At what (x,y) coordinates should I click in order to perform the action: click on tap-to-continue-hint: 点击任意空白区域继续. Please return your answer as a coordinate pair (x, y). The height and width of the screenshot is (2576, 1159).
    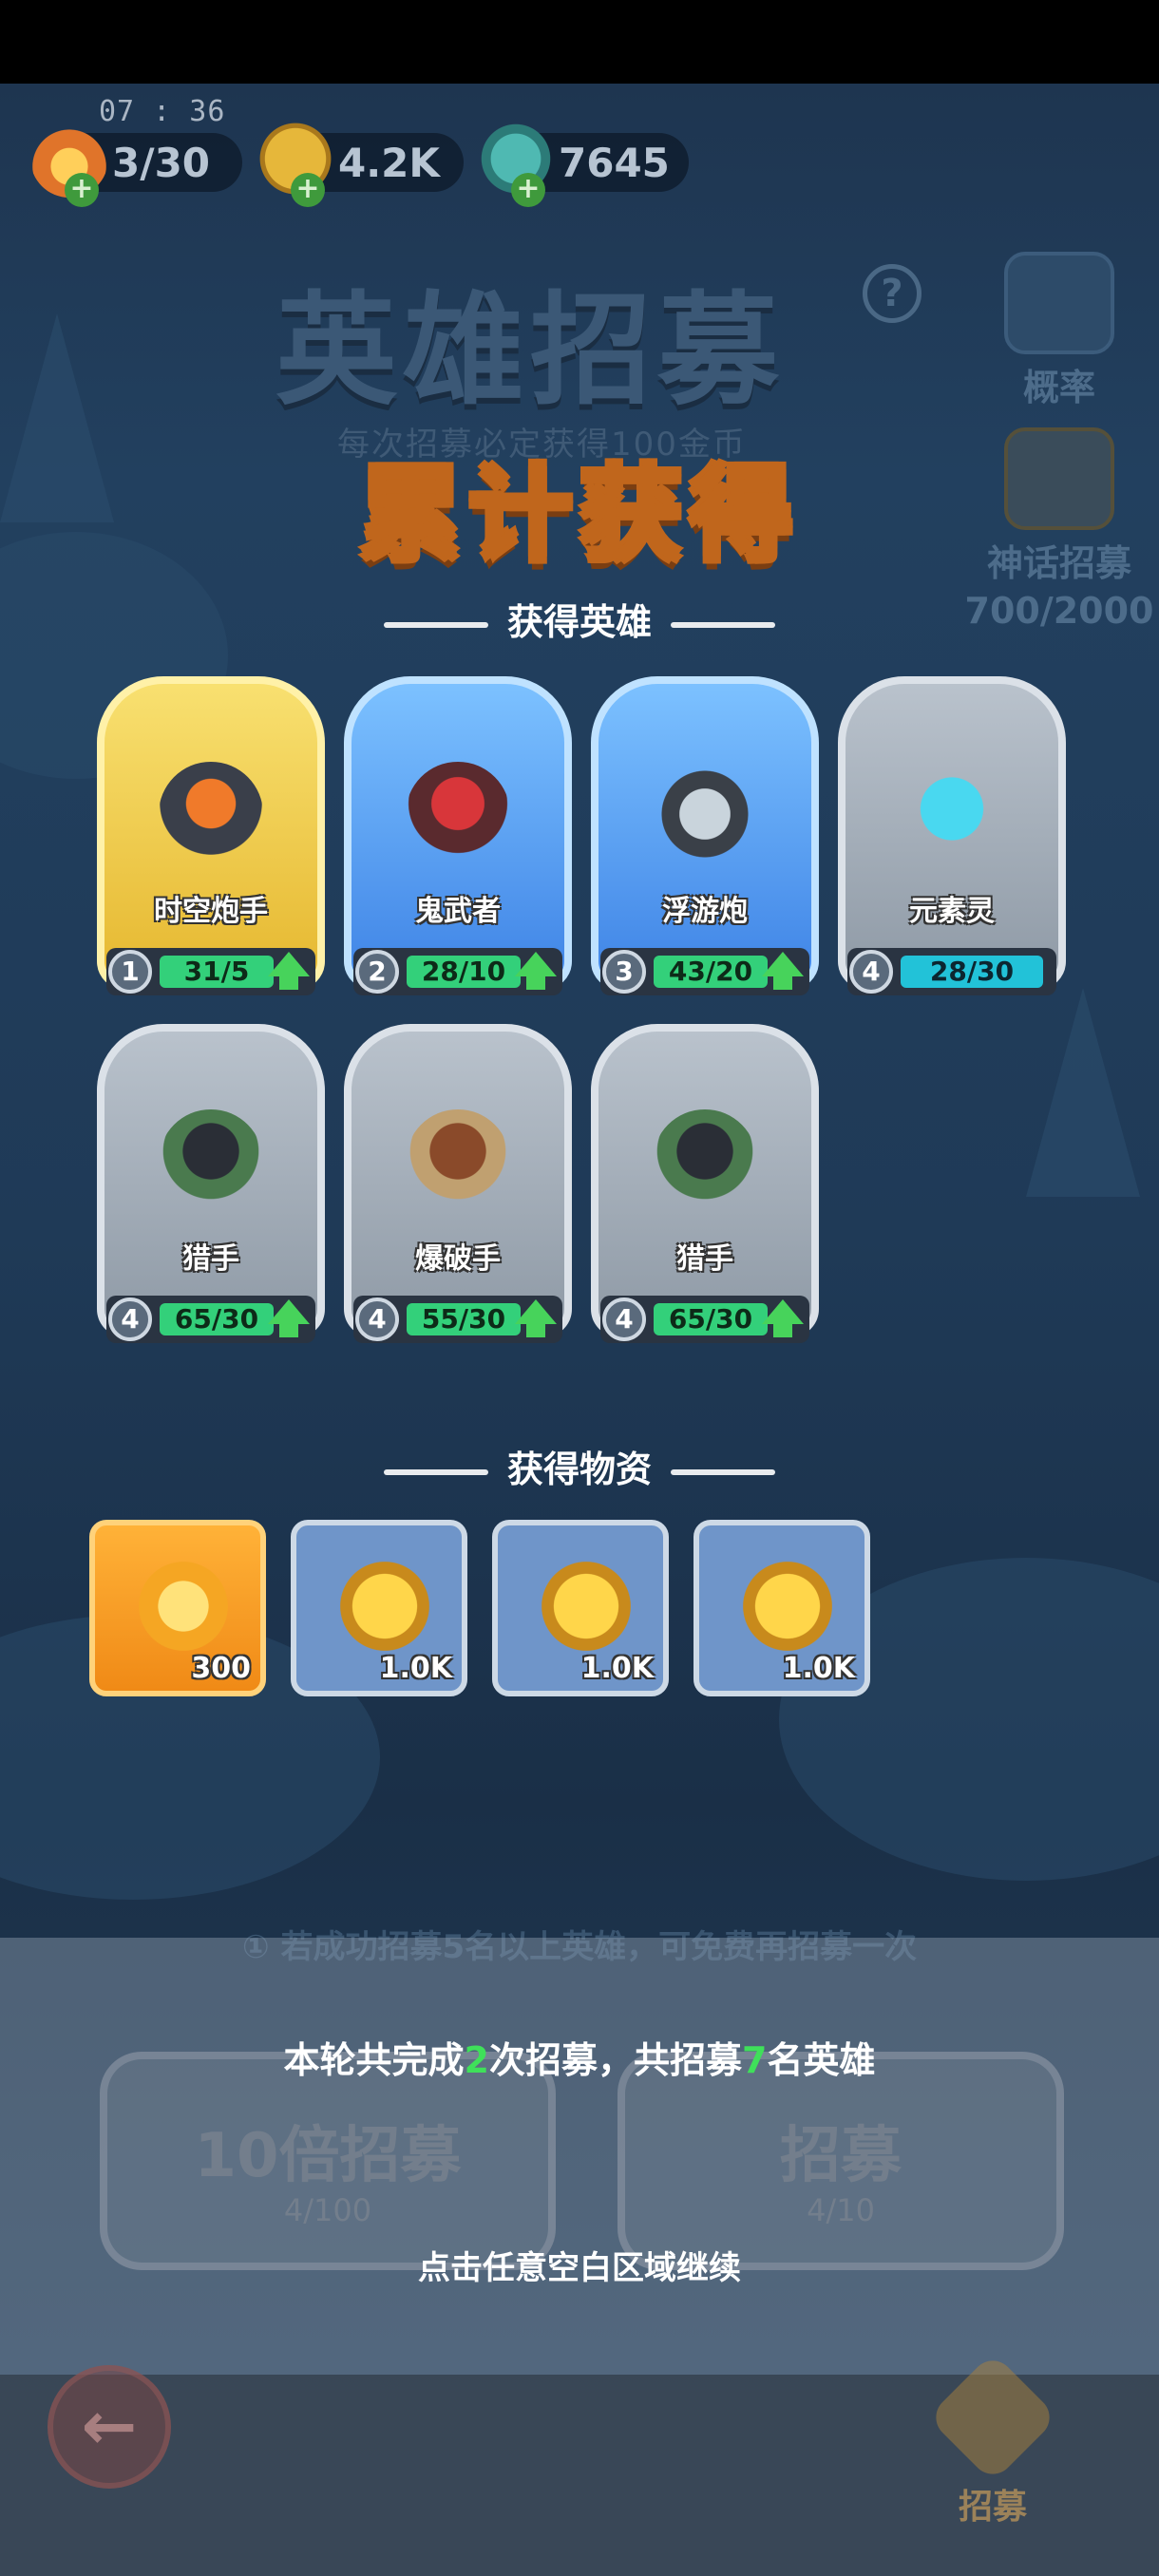
    Looking at the image, I should click on (579, 2265).